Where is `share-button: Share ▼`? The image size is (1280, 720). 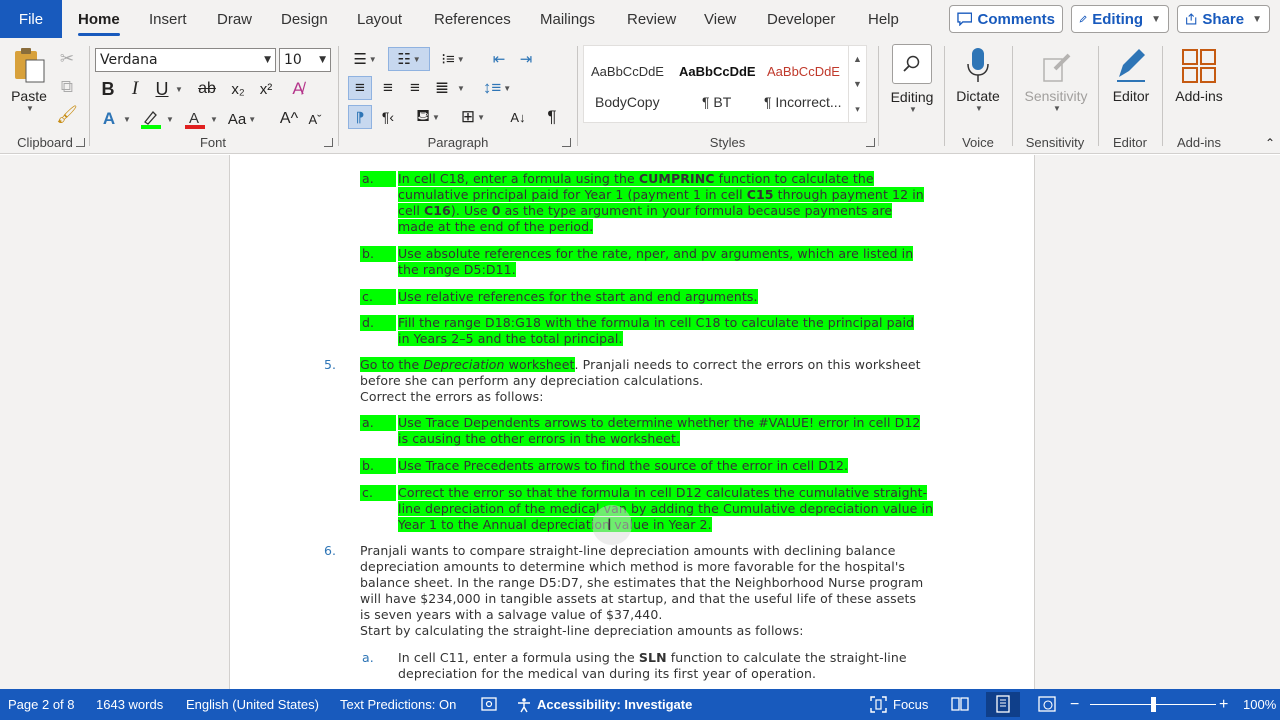
share-button: Share ▼ is located at coordinates (1223, 19).